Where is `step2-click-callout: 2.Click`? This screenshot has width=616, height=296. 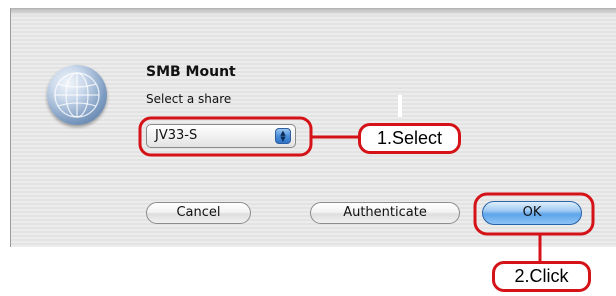
step2-click-callout: 2.Click is located at coordinates (541, 276).